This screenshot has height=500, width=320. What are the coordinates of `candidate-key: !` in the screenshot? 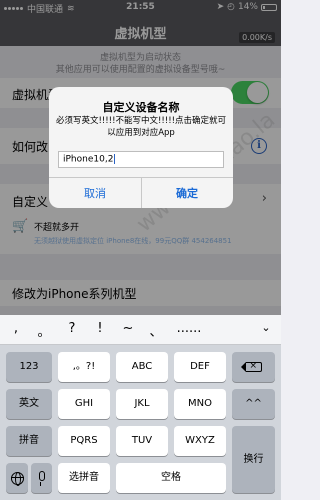 It's located at (100, 328).